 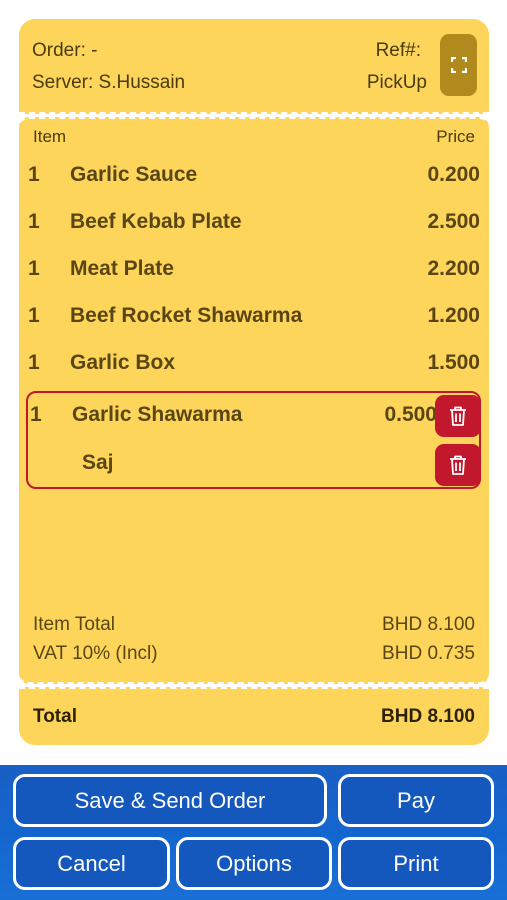 I want to click on expand-button, so click(x=458, y=65).